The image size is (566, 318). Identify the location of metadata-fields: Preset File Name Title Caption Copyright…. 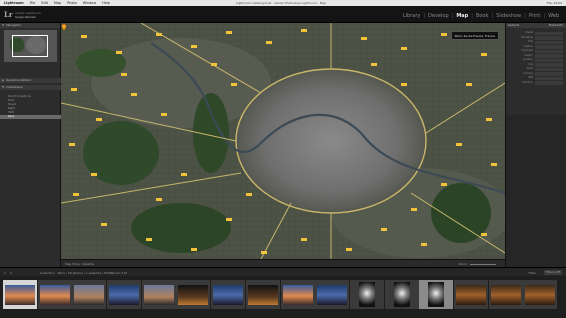
(536, 56).